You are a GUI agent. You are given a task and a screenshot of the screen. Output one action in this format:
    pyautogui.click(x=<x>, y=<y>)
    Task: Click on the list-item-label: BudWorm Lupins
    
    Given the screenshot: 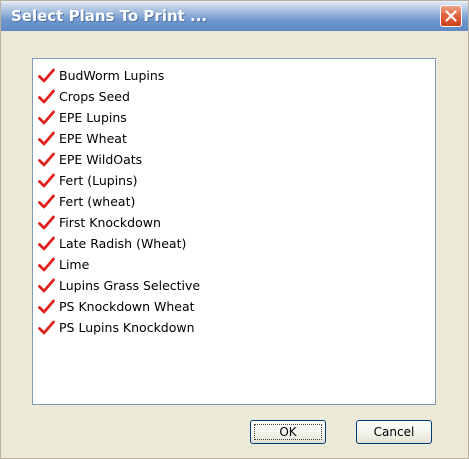 What is the action you would take?
    pyautogui.click(x=112, y=75)
    